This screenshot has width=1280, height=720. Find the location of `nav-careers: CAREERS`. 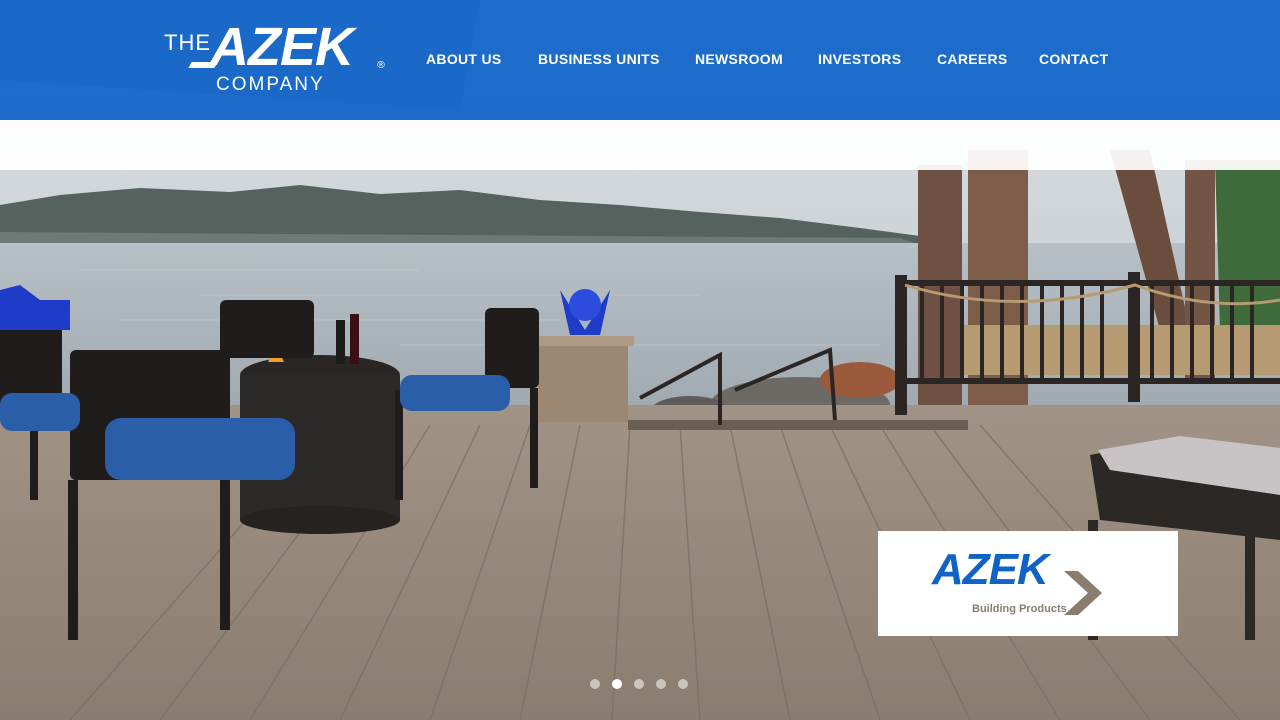

nav-careers: CAREERS is located at coordinates (972, 59).